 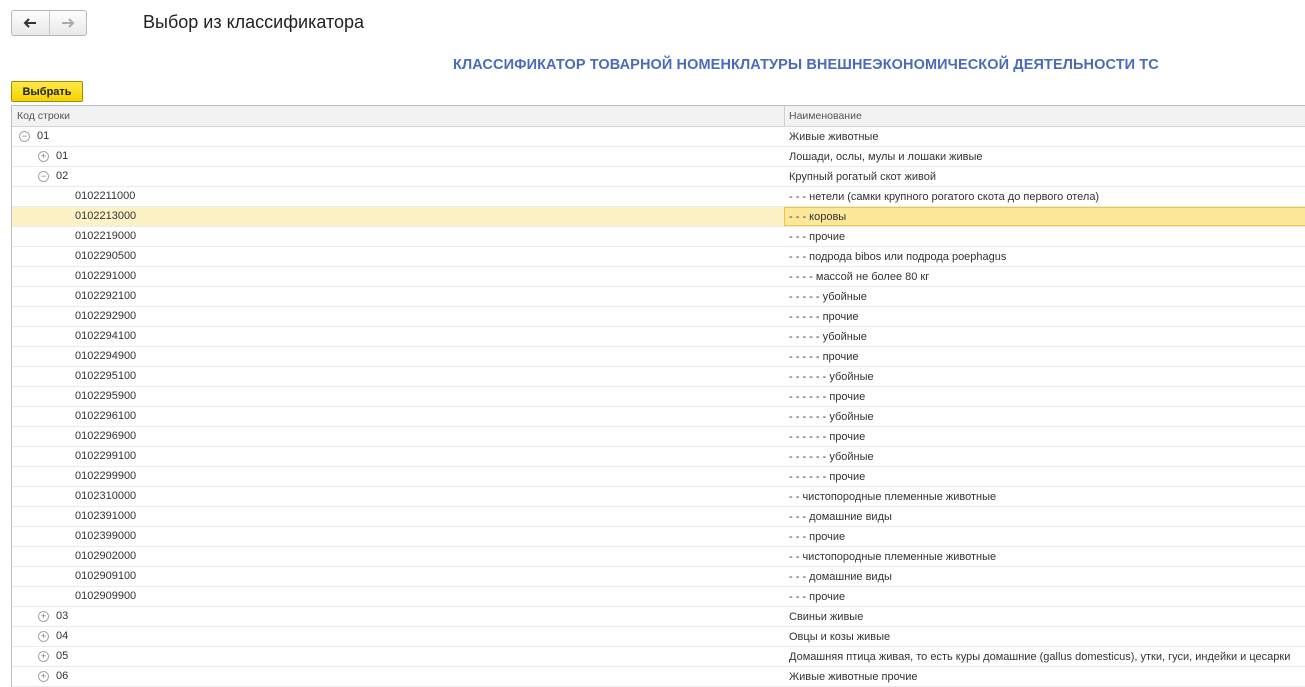 What do you see at coordinates (398, 276) in the screenshot?
I see `row-code-cell: 0102291000` at bounding box center [398, 276].